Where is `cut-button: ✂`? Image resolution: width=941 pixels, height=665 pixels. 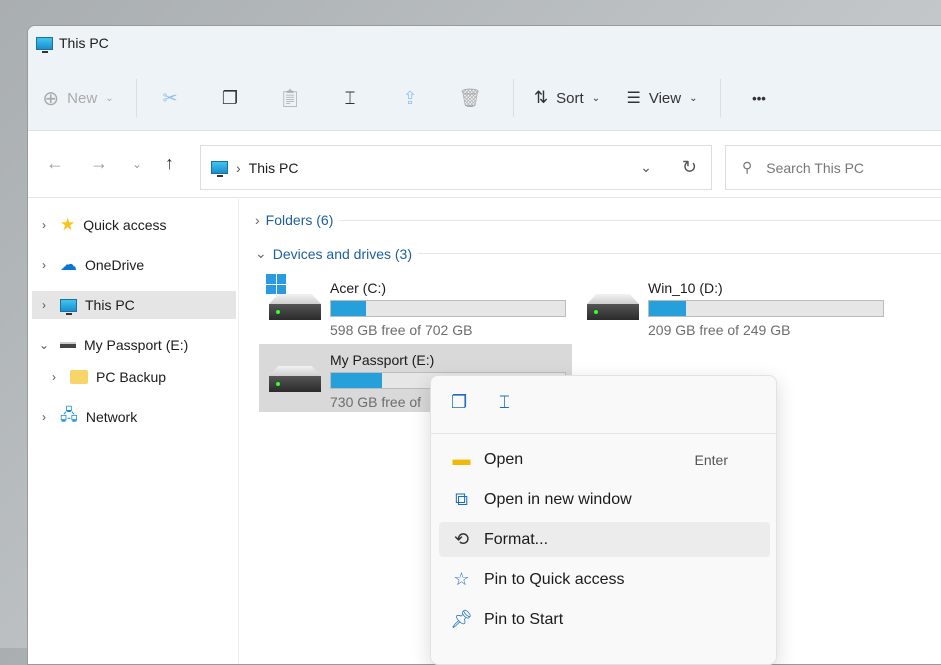 cut-button: ✂ is located at coordinates (170, 98).